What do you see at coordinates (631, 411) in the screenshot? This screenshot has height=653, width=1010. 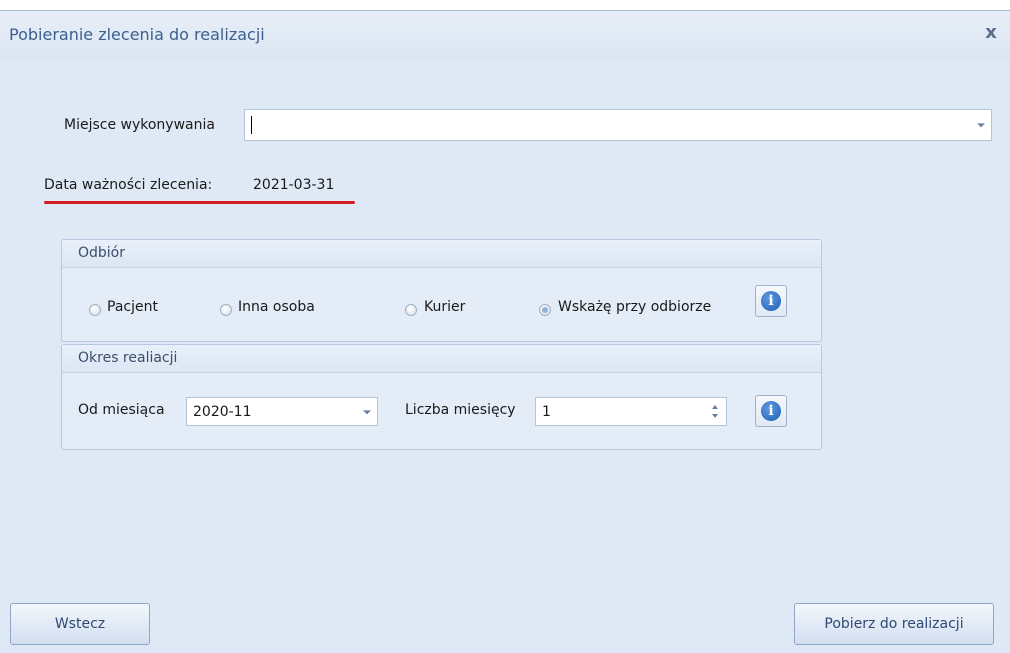 I see `month-count-stepper: 1` at bounding box center [631, 411].